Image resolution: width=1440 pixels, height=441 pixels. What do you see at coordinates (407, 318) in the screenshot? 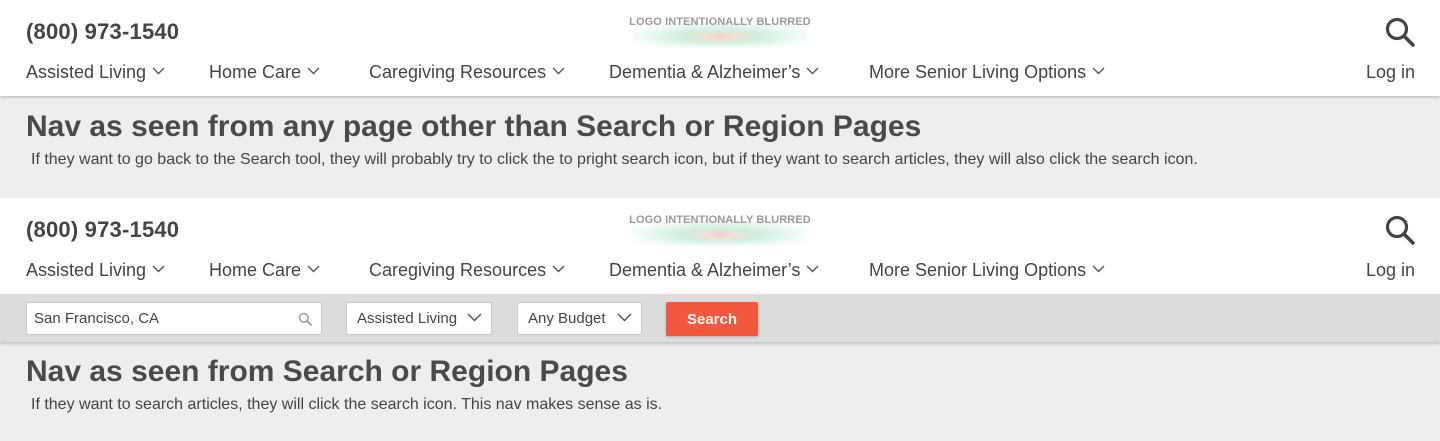
I see `care-type-value: Assisted Living` at bounding box center [407, 318].